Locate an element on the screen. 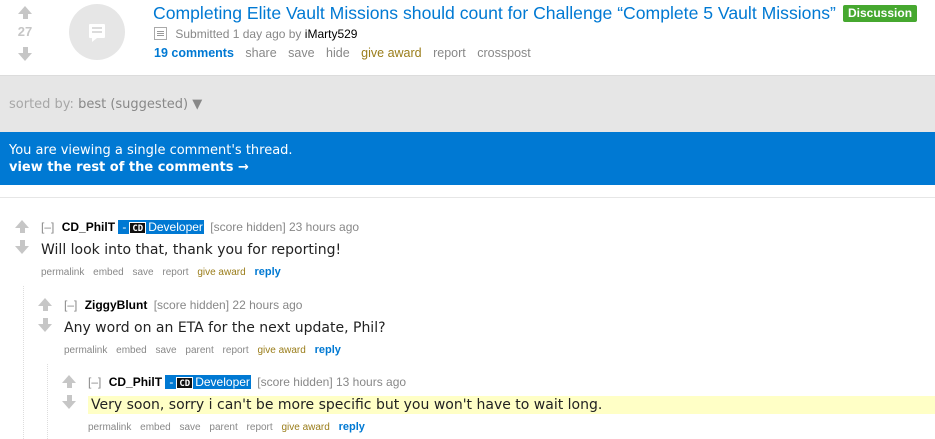 This screenshot has height=439, width=935. comment-time: 13 hours ago is located at coordinates (371, 382).